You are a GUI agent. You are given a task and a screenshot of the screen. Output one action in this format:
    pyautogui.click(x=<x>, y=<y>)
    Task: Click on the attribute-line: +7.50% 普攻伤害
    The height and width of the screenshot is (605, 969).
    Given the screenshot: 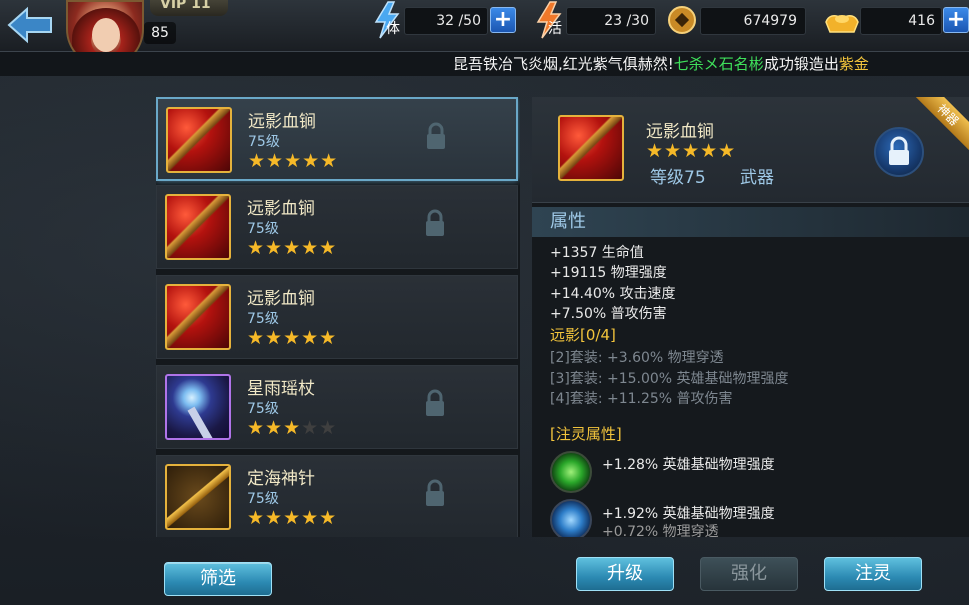 What is the action you would take?
    pyautogui.click(x=608, y=314)
    